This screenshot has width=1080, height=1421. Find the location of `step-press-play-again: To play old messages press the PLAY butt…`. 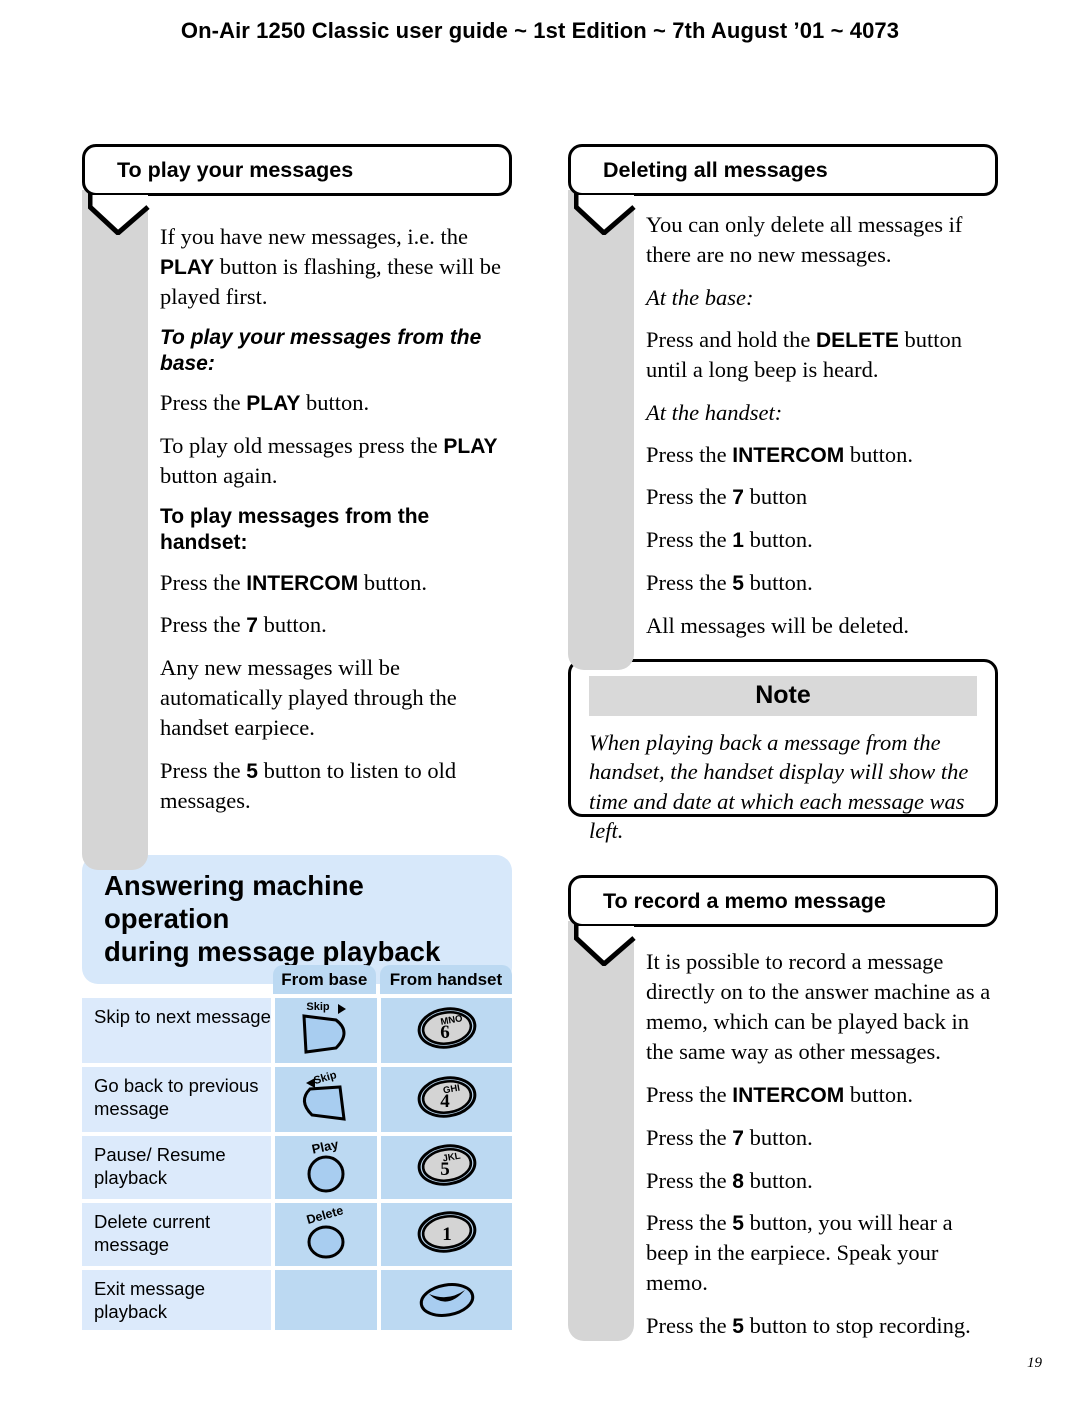

step-press-play-again: To play old messages press the PLAY butt… is located at coordinates (329, 461).